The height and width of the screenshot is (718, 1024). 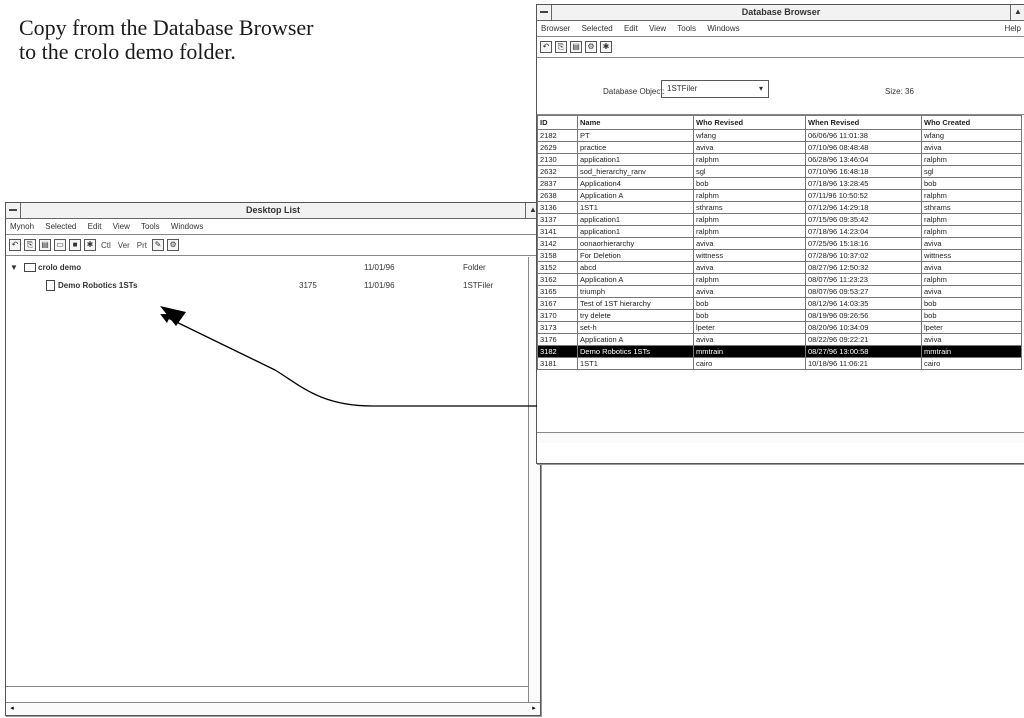 I want to click on drag-arrow-graphic, so click(x=348, y=356).